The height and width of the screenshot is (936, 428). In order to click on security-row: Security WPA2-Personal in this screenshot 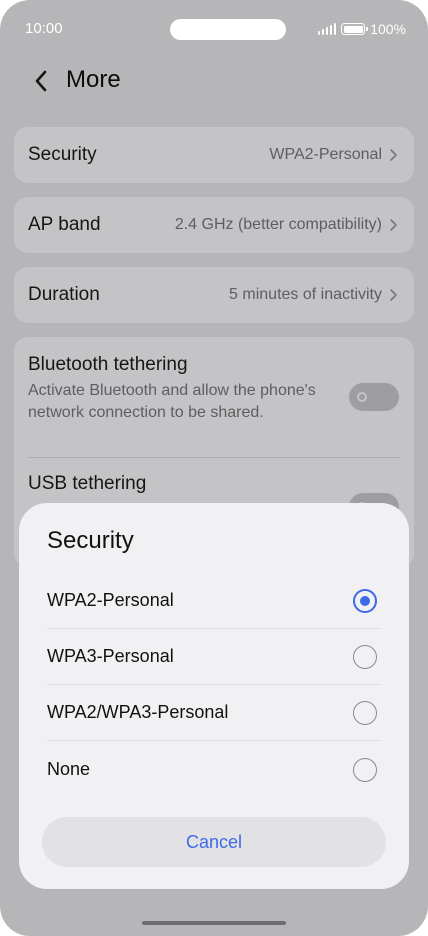, I will do `click(214, 155)`.